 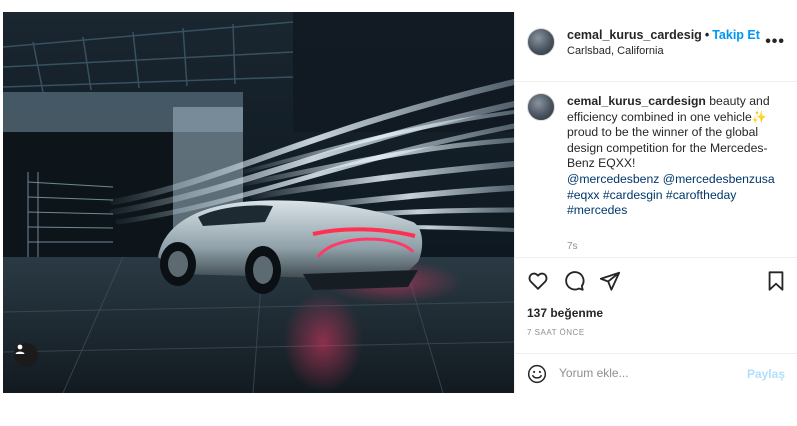 What do you see at coordinates (541, 107) in the screenshot?
I see `caption-avatar` at bounding box center [541, 107].